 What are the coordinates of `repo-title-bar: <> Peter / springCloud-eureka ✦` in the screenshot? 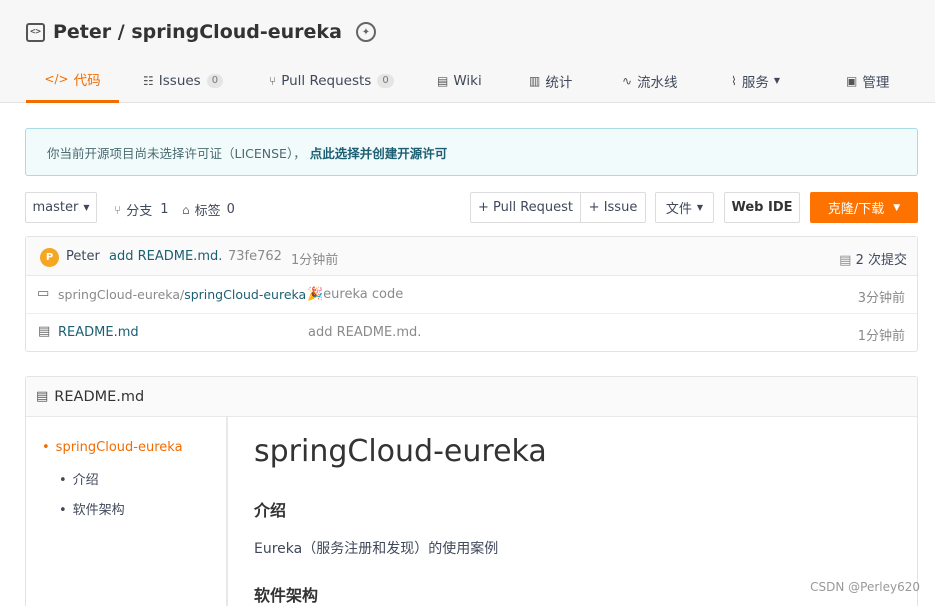 It's located at (201, 32).